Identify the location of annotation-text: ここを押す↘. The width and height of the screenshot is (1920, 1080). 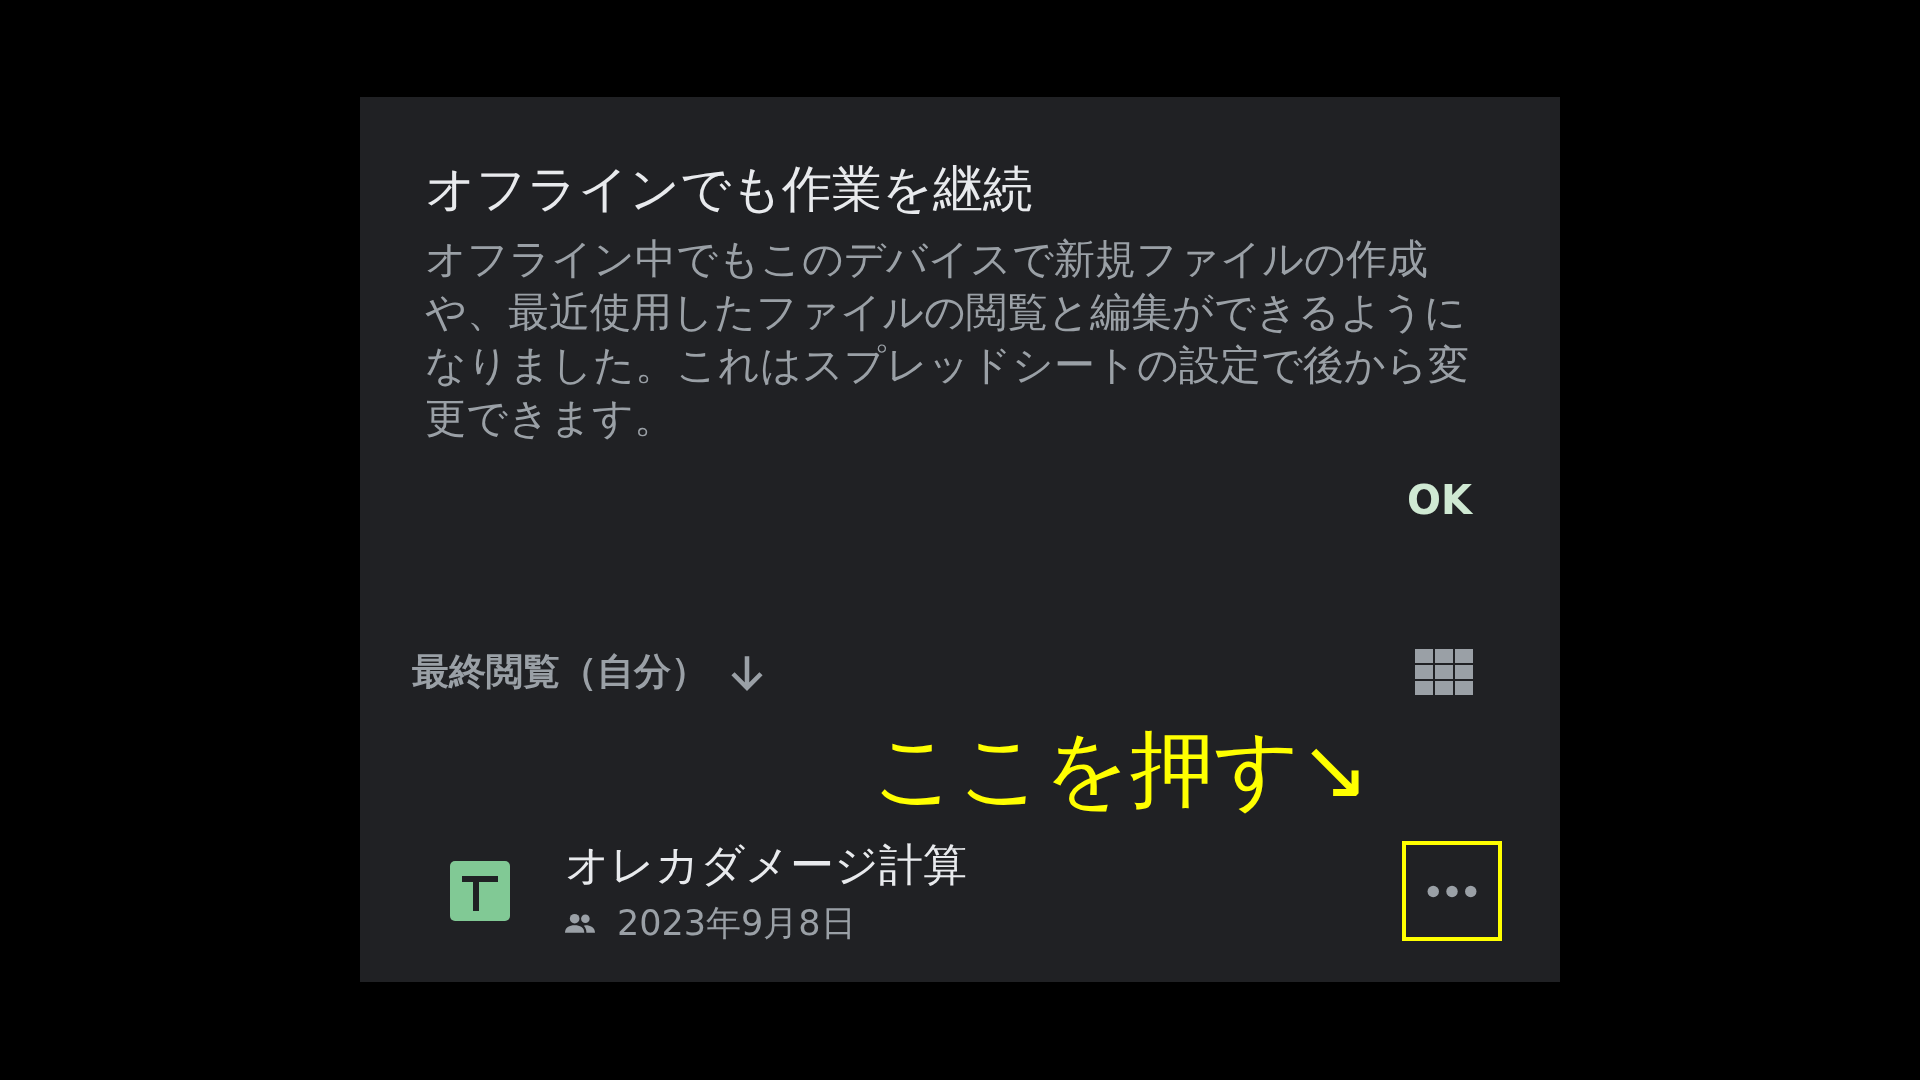
(1120, 769).